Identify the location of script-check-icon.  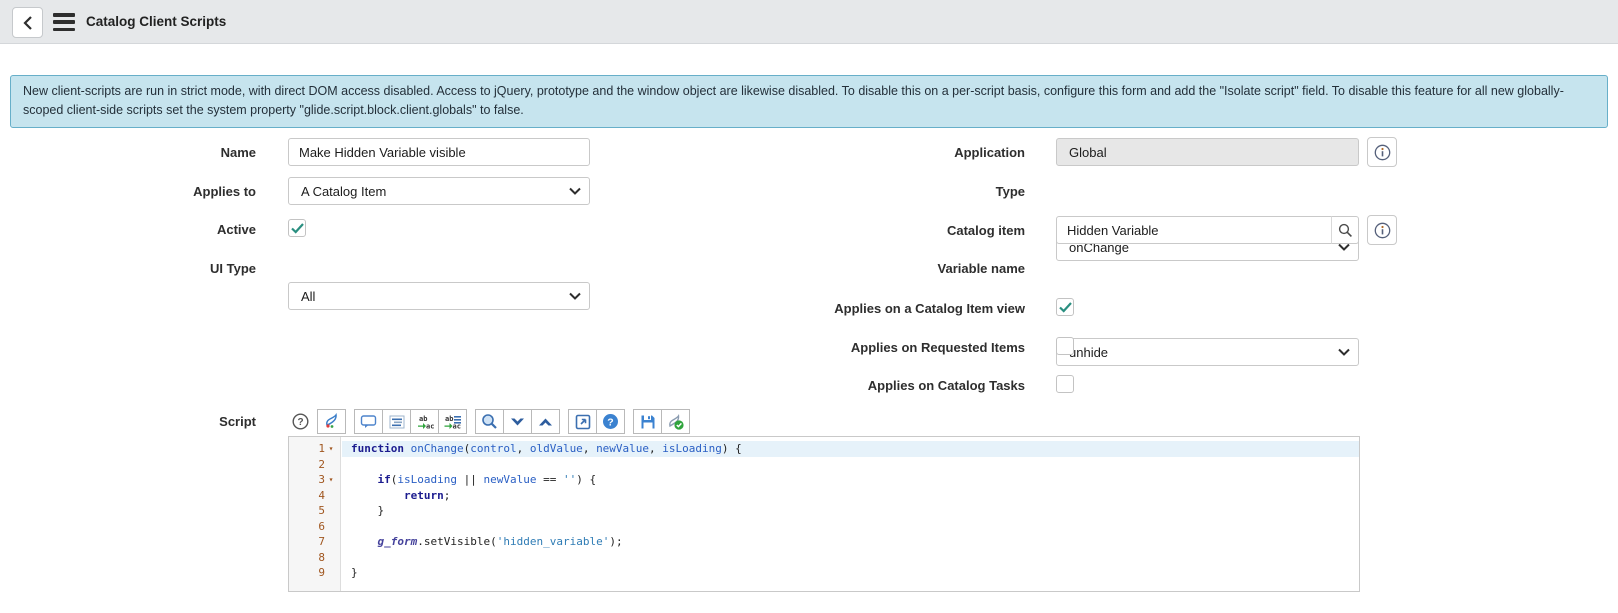
(676, 422).